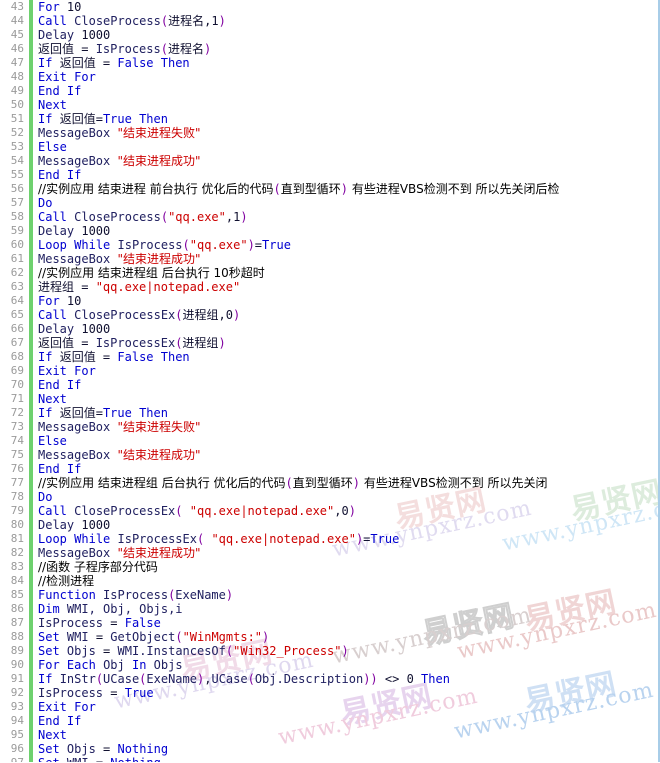  I want to click on code-line: 58 Call CloseProcess("qq.exe",1), so click(330, 217).